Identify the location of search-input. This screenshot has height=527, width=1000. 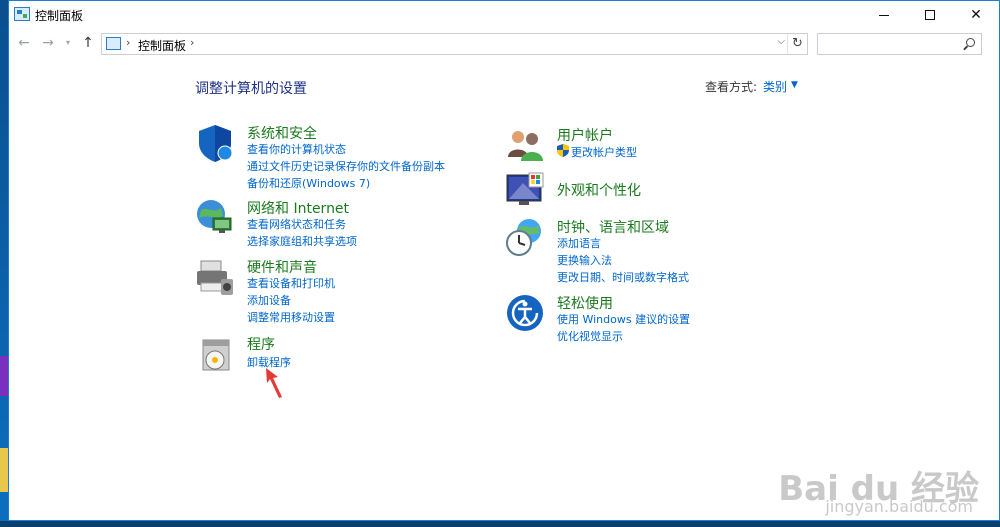
(899, 44).